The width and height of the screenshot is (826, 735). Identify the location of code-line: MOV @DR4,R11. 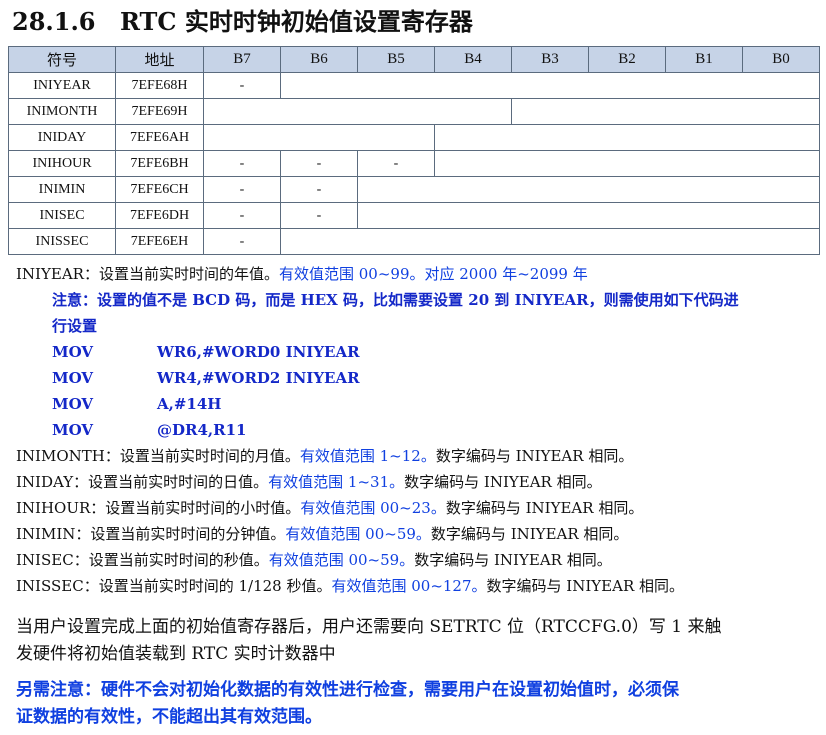
(149, 430).